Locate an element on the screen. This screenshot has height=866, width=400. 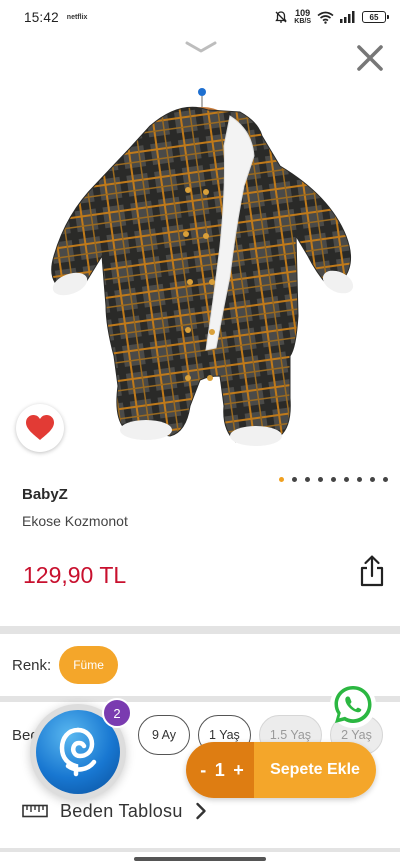
share-icon is located at coordinates (372, 571).